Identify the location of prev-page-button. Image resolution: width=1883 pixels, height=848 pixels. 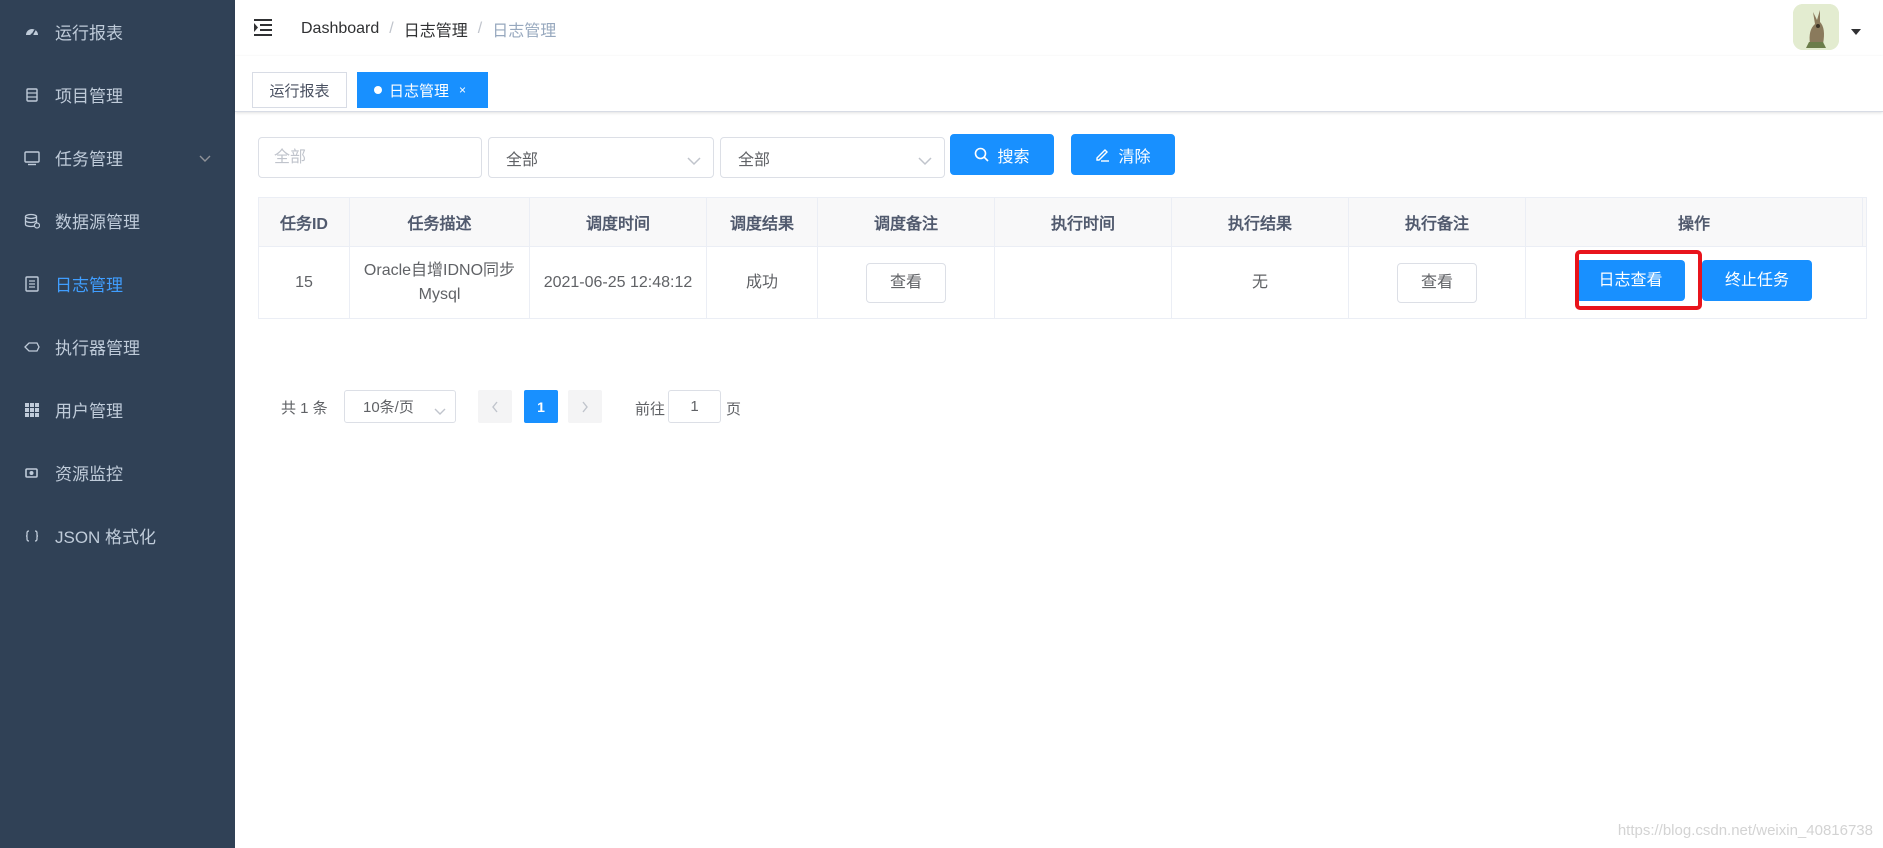
(495, 406).